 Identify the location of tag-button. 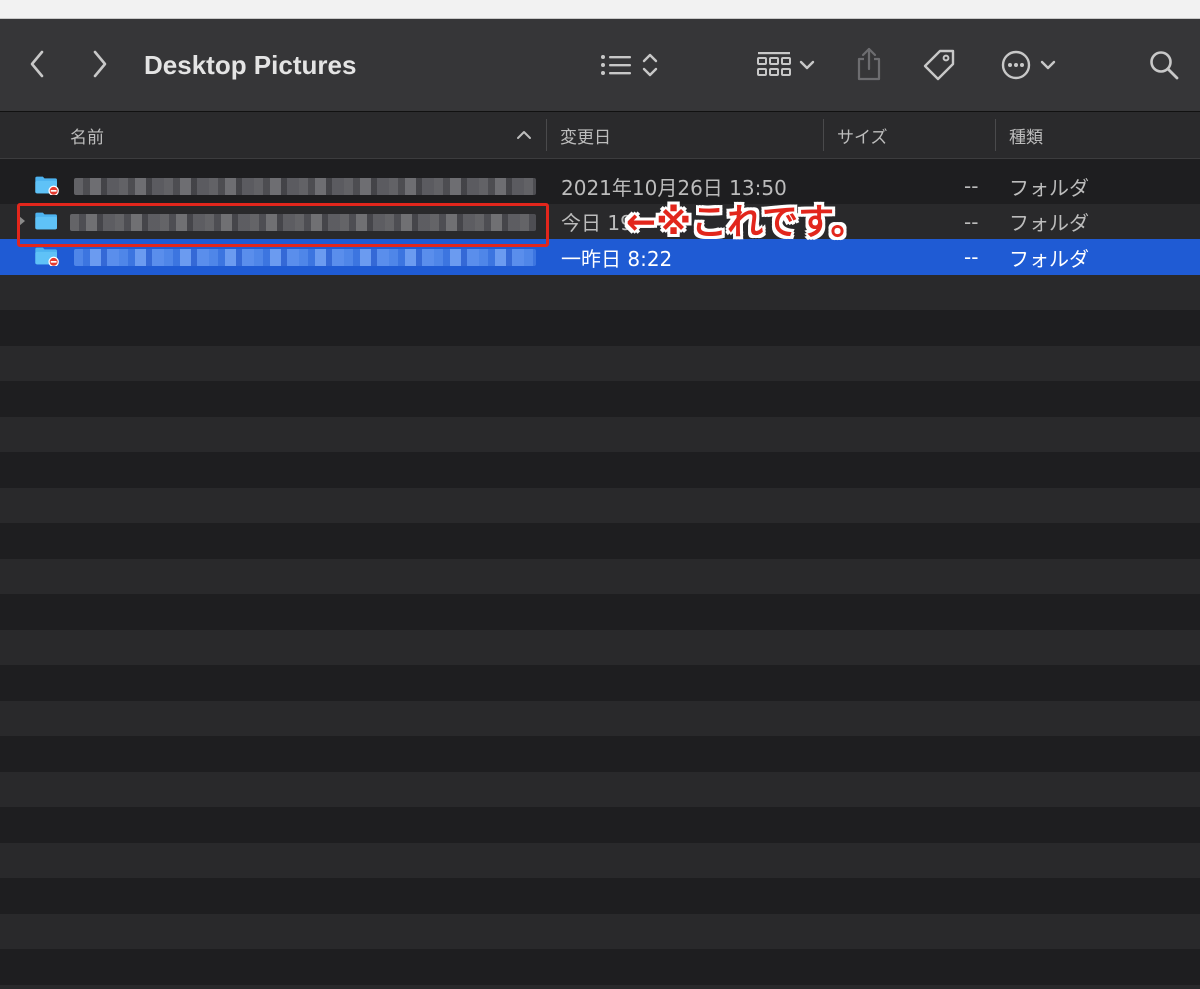
(939, 65).